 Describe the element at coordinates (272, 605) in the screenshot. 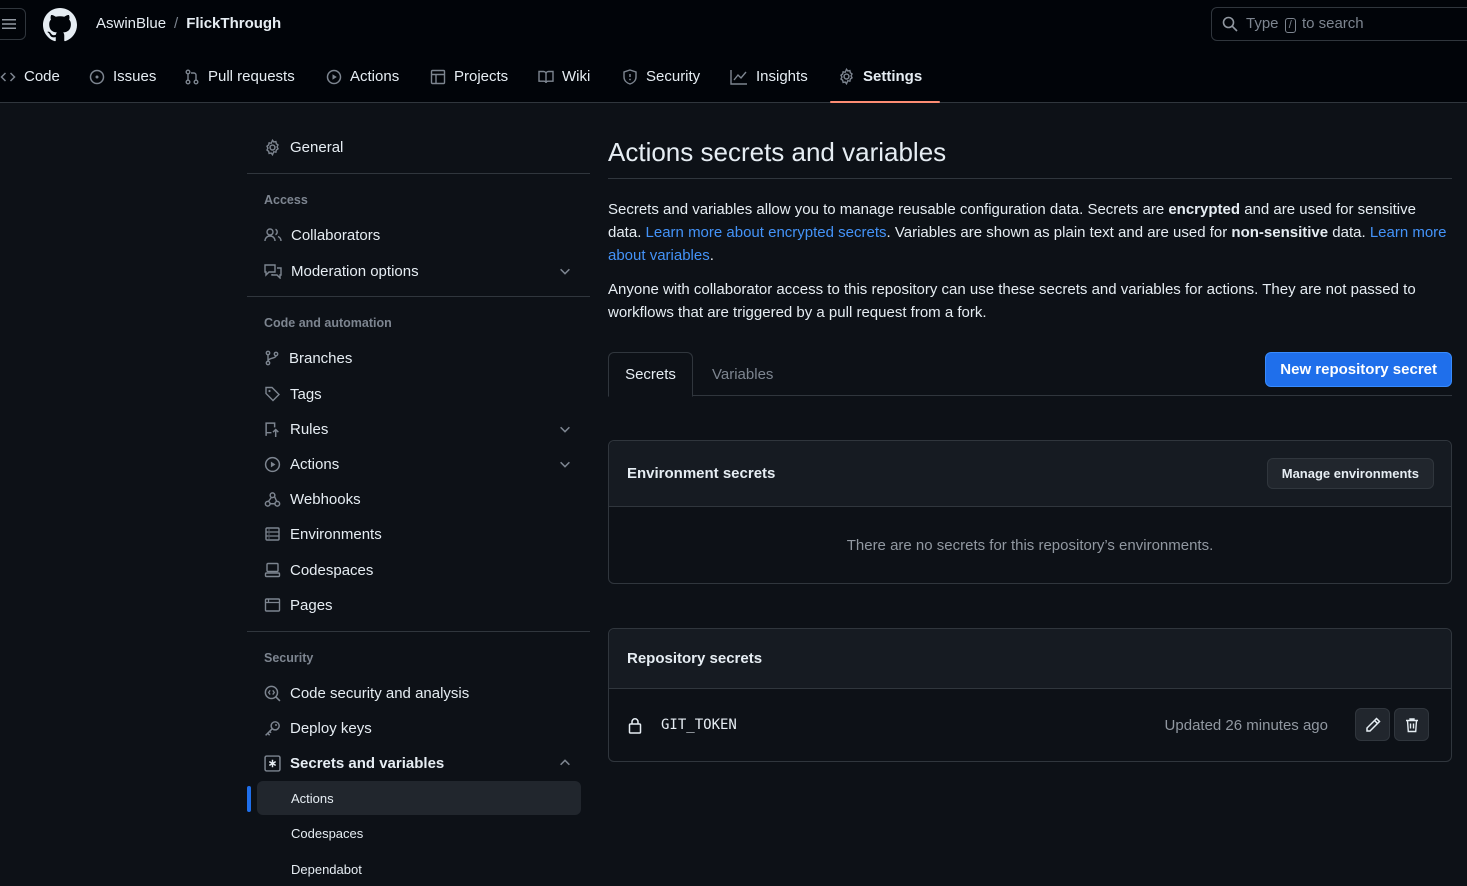

I see `browser-icon` at that location.